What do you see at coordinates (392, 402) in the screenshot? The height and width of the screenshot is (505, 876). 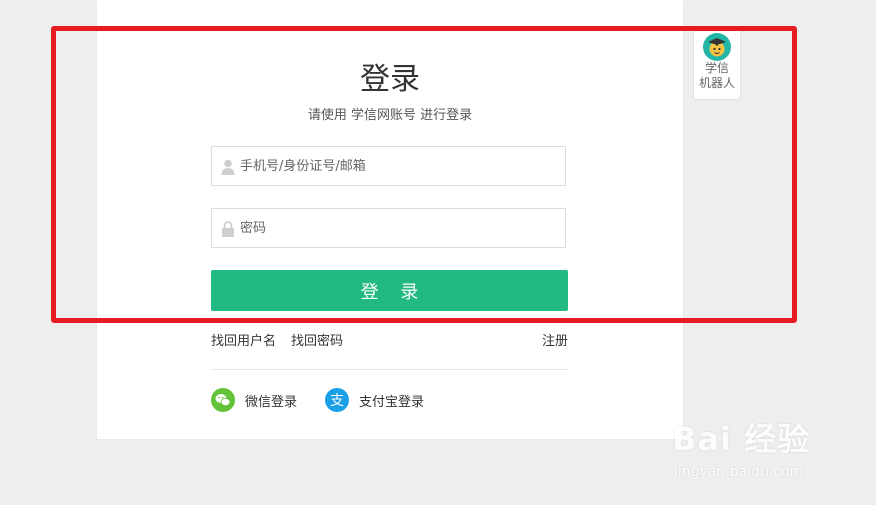 I see `alipay-login-label: 支付宝登录` at bounding box center [392, 402].